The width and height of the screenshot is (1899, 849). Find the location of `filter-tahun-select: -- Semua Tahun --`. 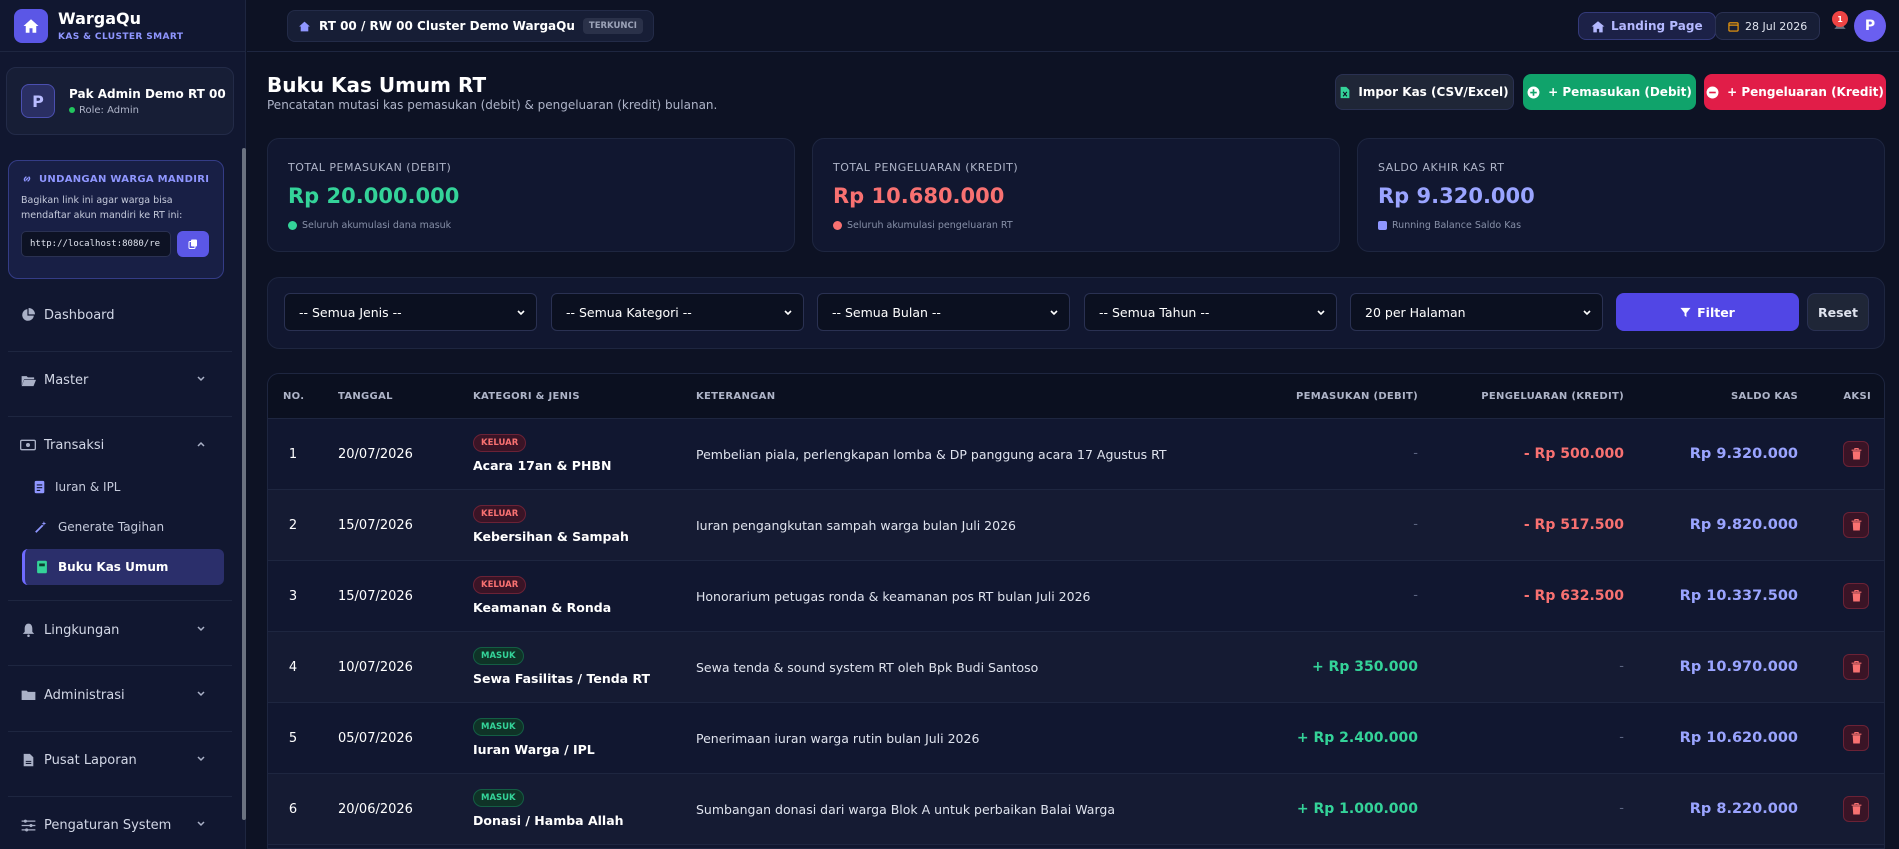

filter-tahun-select: -- Semua Tahun -- is located at coordinates (1210, 312).